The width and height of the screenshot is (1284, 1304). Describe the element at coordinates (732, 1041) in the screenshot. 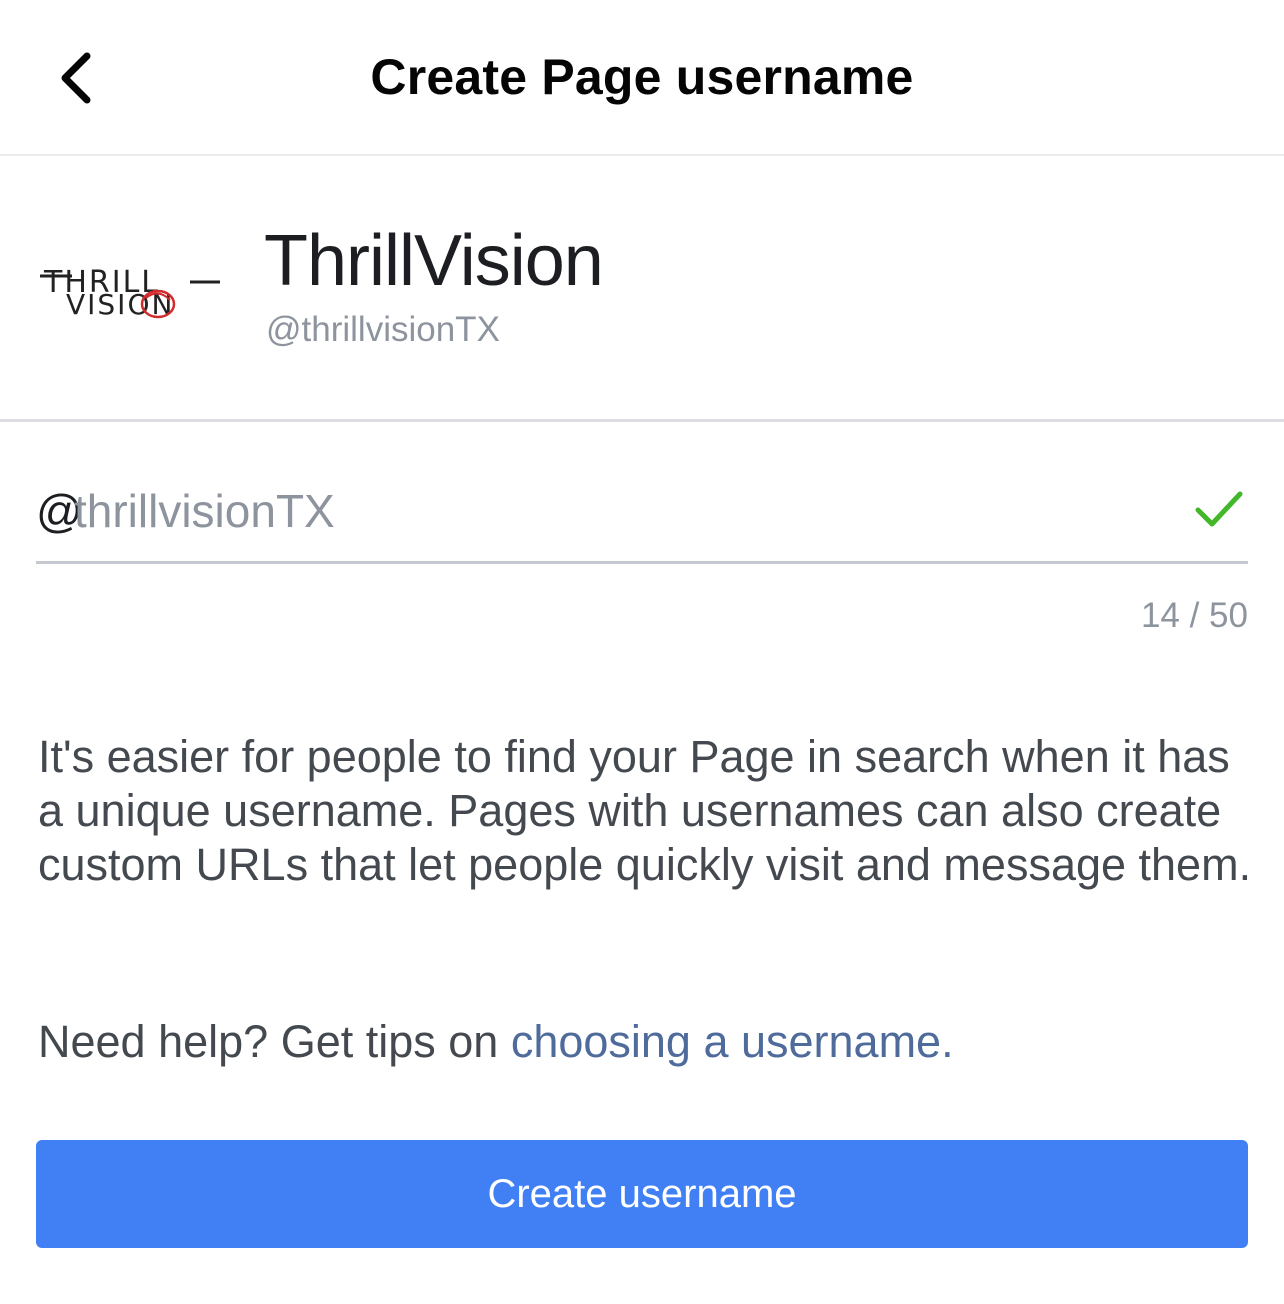

I see `choosing-username-link: choosing a username.` at that location.